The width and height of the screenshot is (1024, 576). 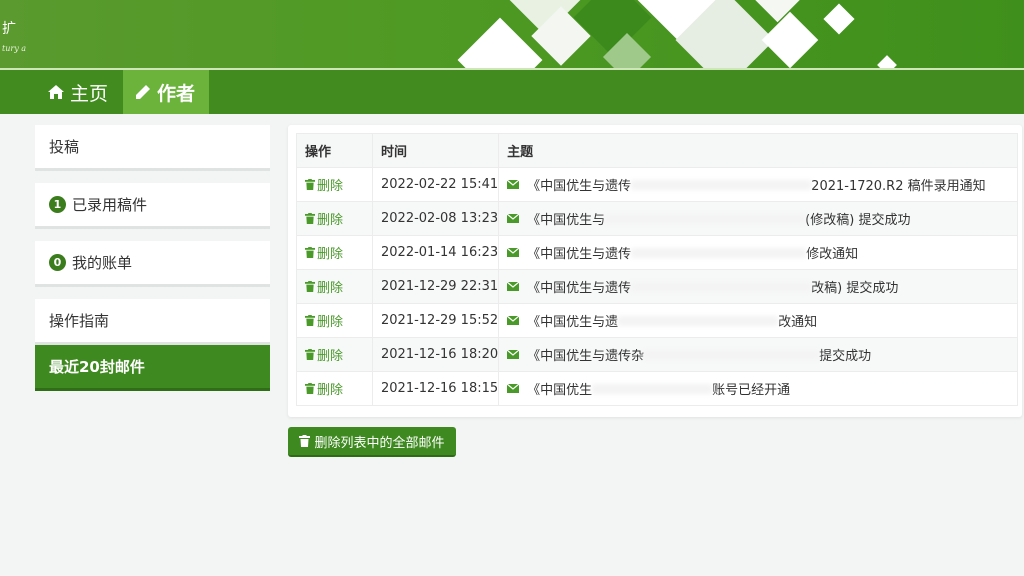 What do you see at coordinates (435, 354) in the screenshot?
I see `time-cell: 2021-12-16 18:20` at bounding box center [435, 354].